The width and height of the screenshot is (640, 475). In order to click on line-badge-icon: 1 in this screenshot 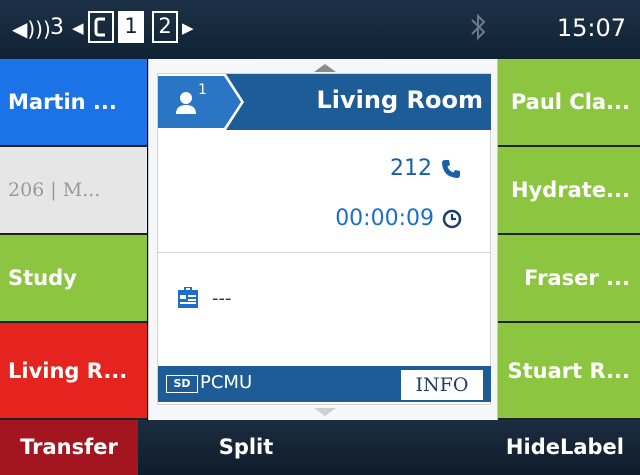, I will do `click(201, 102)`.